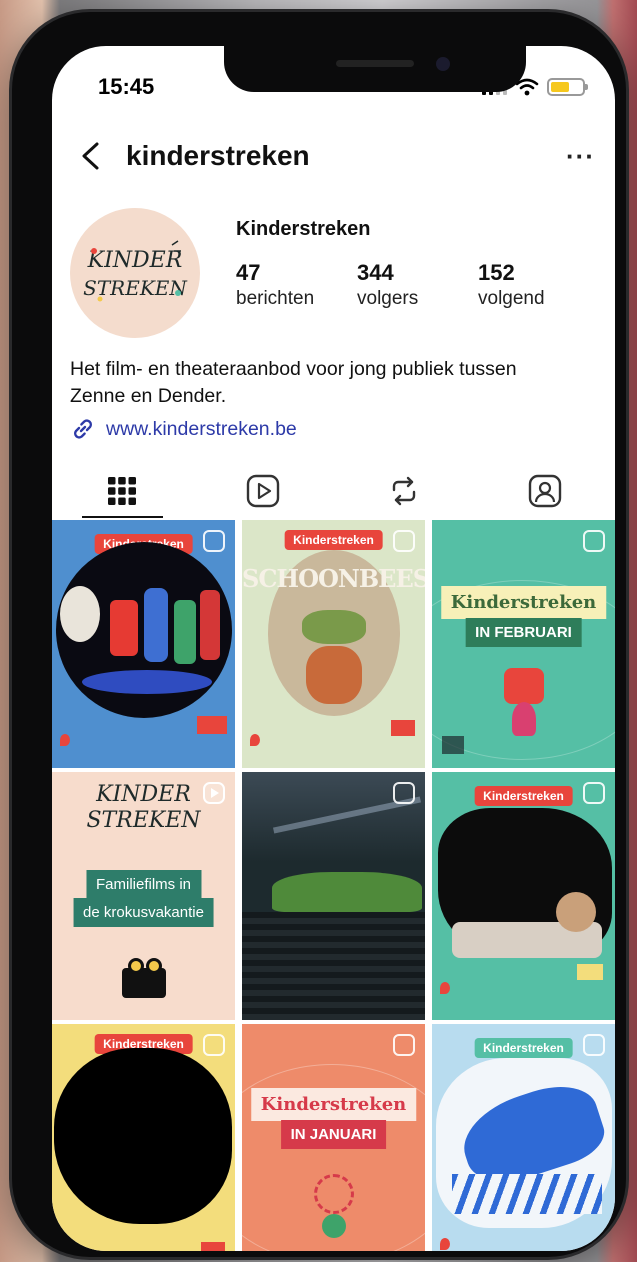 This screenshot has height=1262, width=637. Describe the element at coordinates (333, 1134) in the screenshot. I see `post-subtitle: IN JANUARI` at that location.